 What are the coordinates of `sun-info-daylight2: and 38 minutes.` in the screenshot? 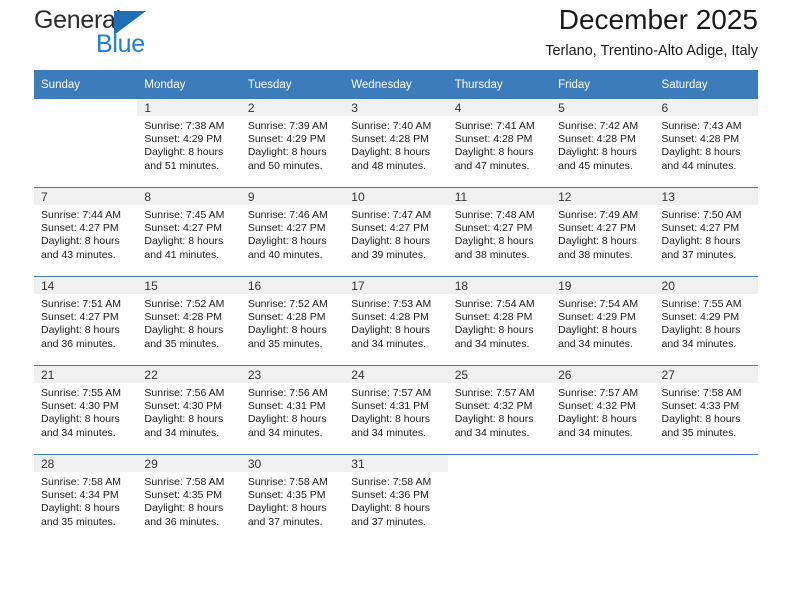 It's located at (492, 254).